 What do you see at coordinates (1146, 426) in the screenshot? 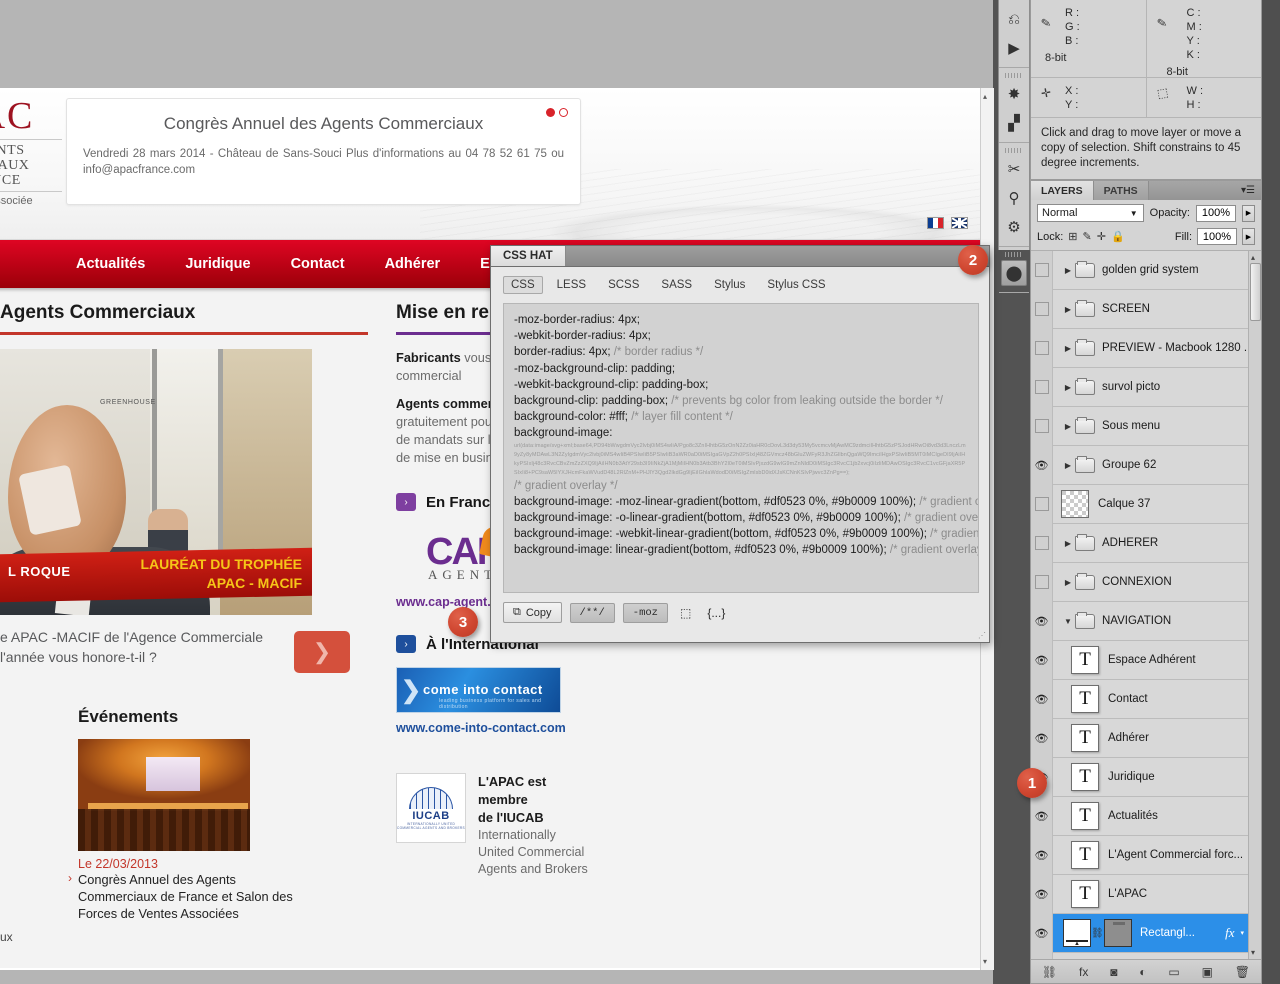
I see `layer-row-sous-menu: ▶ Sous menu` at bounding box center [1146, 426].